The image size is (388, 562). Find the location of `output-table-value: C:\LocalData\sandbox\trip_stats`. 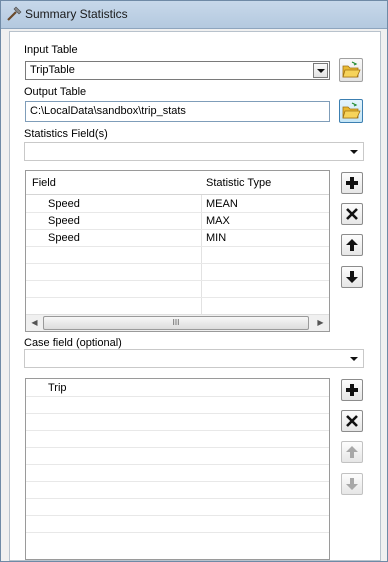

output-table-value: C:\LocalData\sandbox\trip_stats is located at coordinates (108, 111).